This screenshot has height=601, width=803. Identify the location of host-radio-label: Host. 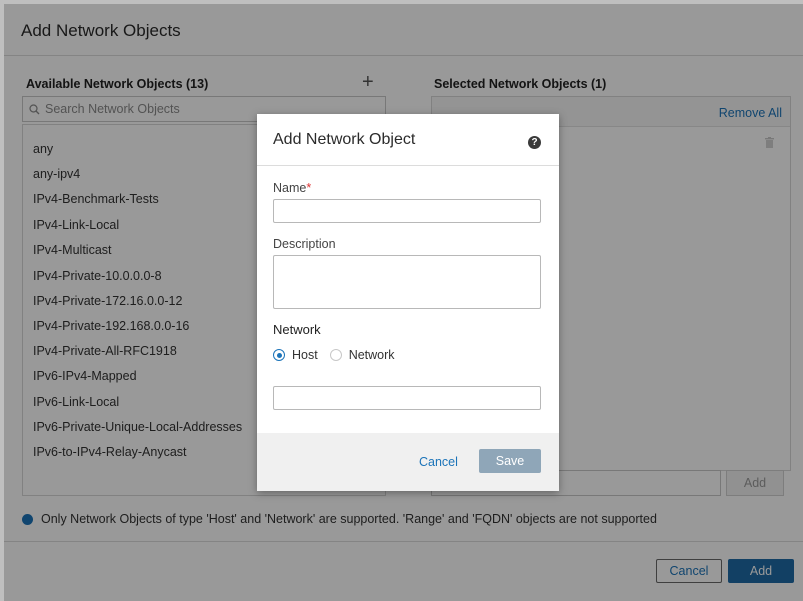
(305, 355).